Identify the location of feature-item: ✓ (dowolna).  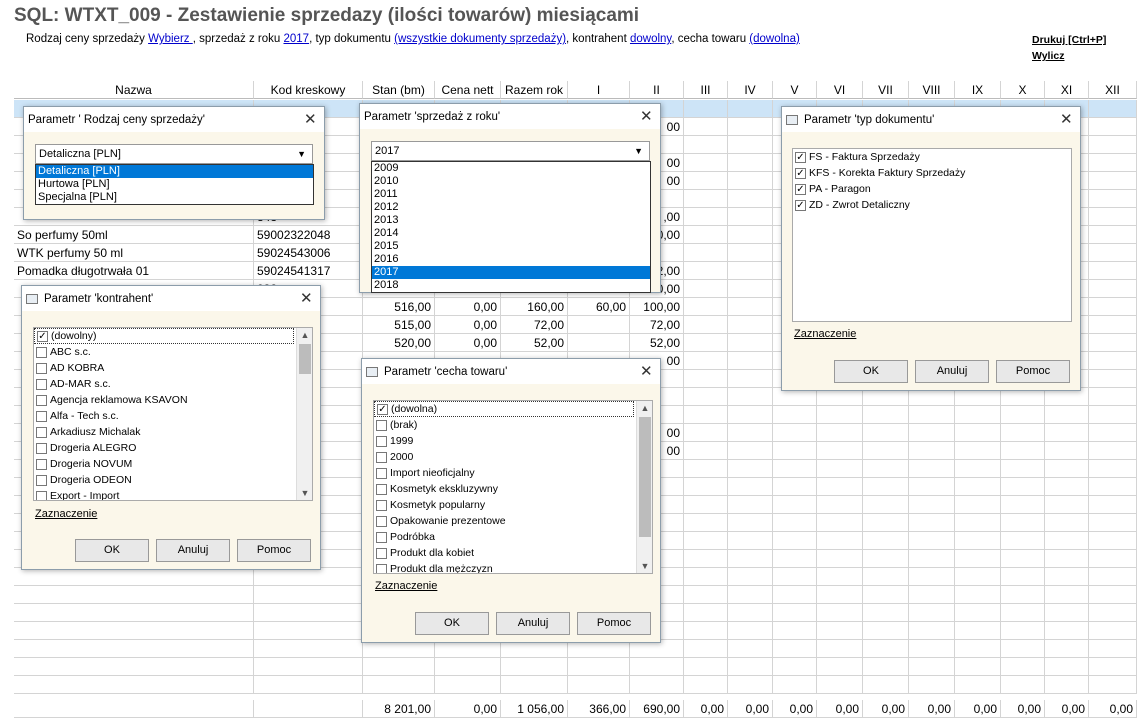
(504, 409).